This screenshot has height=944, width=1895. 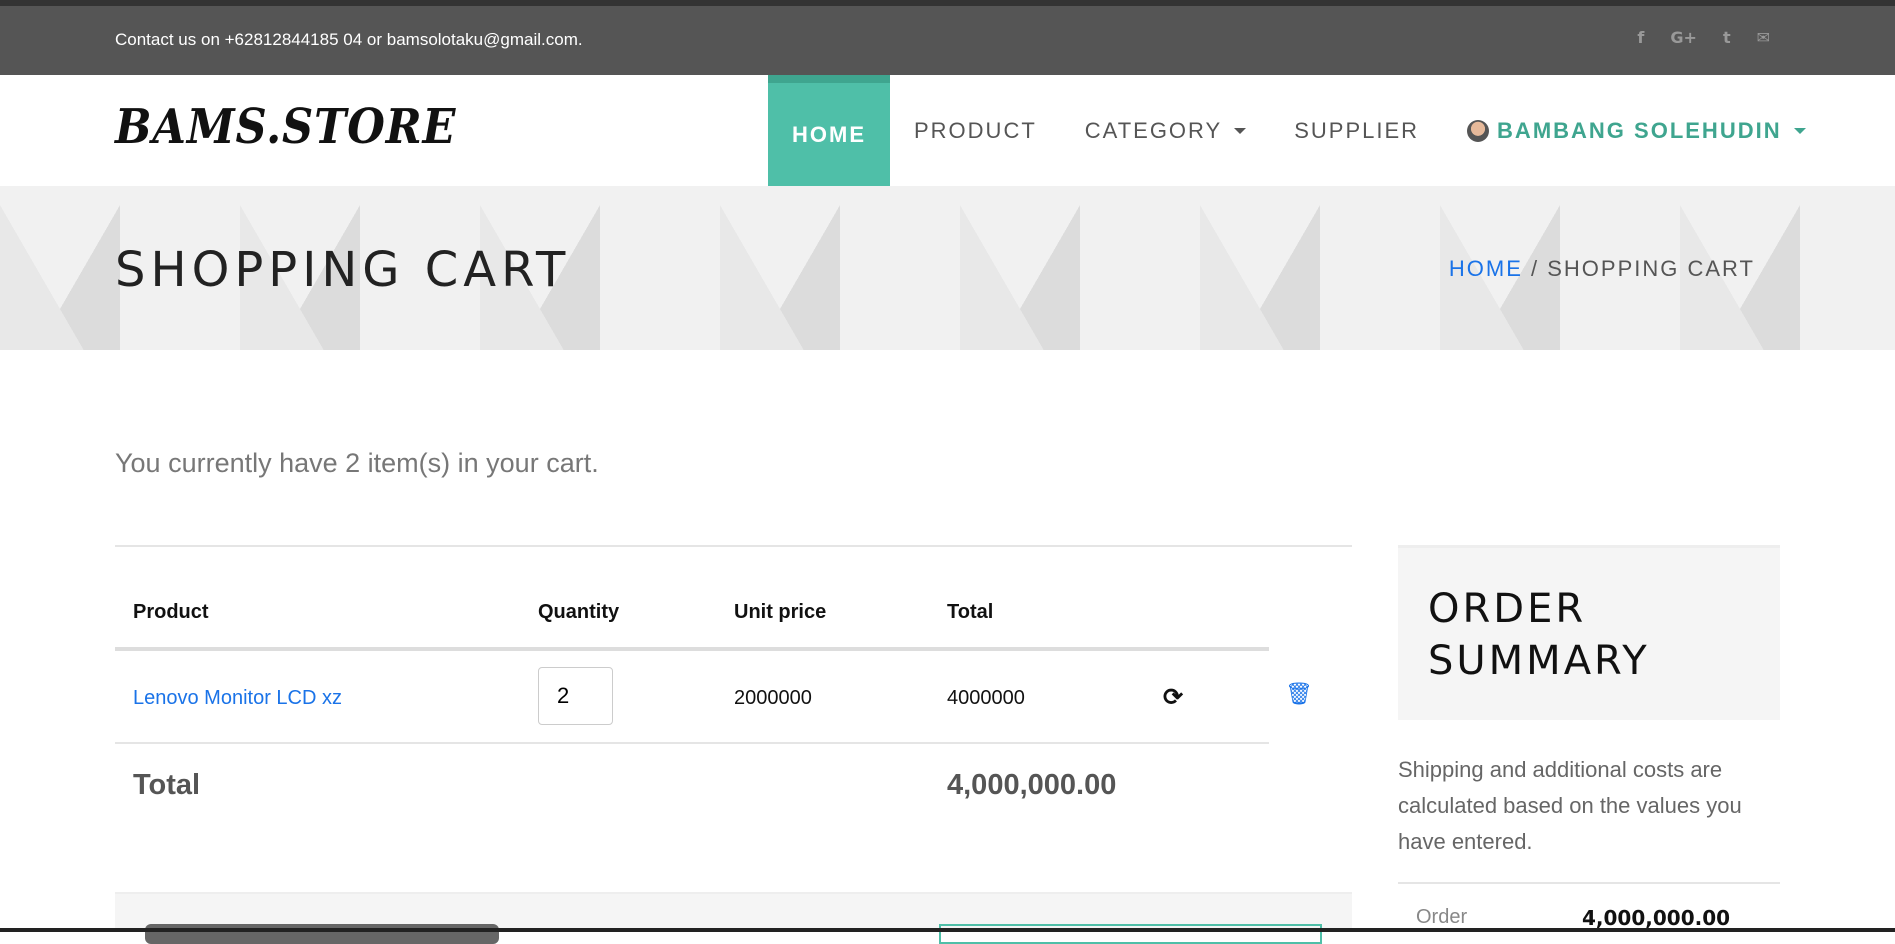 I want to click on order-summary-header: ORDER SUMMARY, so click(x=1589, y=632).